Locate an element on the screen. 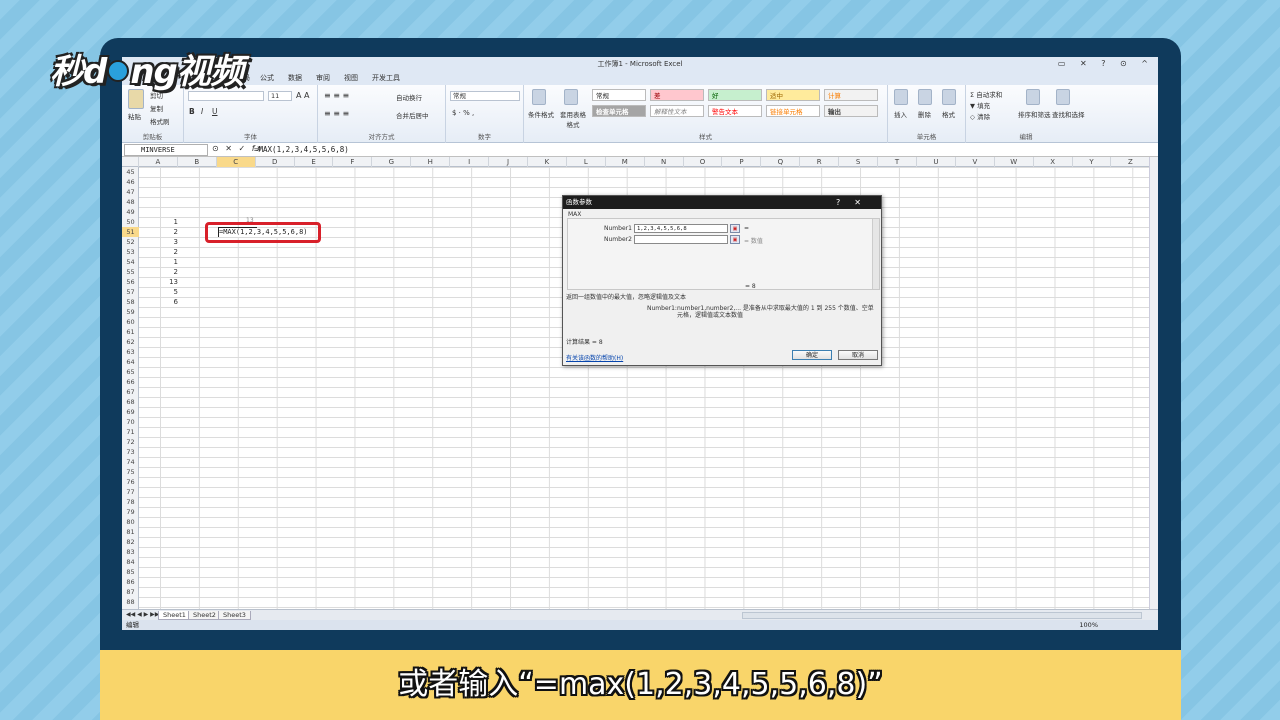 Image resolution: width=1280 pixels, height=720 pixels. table-format-icon is located at coordinates (571, 97).